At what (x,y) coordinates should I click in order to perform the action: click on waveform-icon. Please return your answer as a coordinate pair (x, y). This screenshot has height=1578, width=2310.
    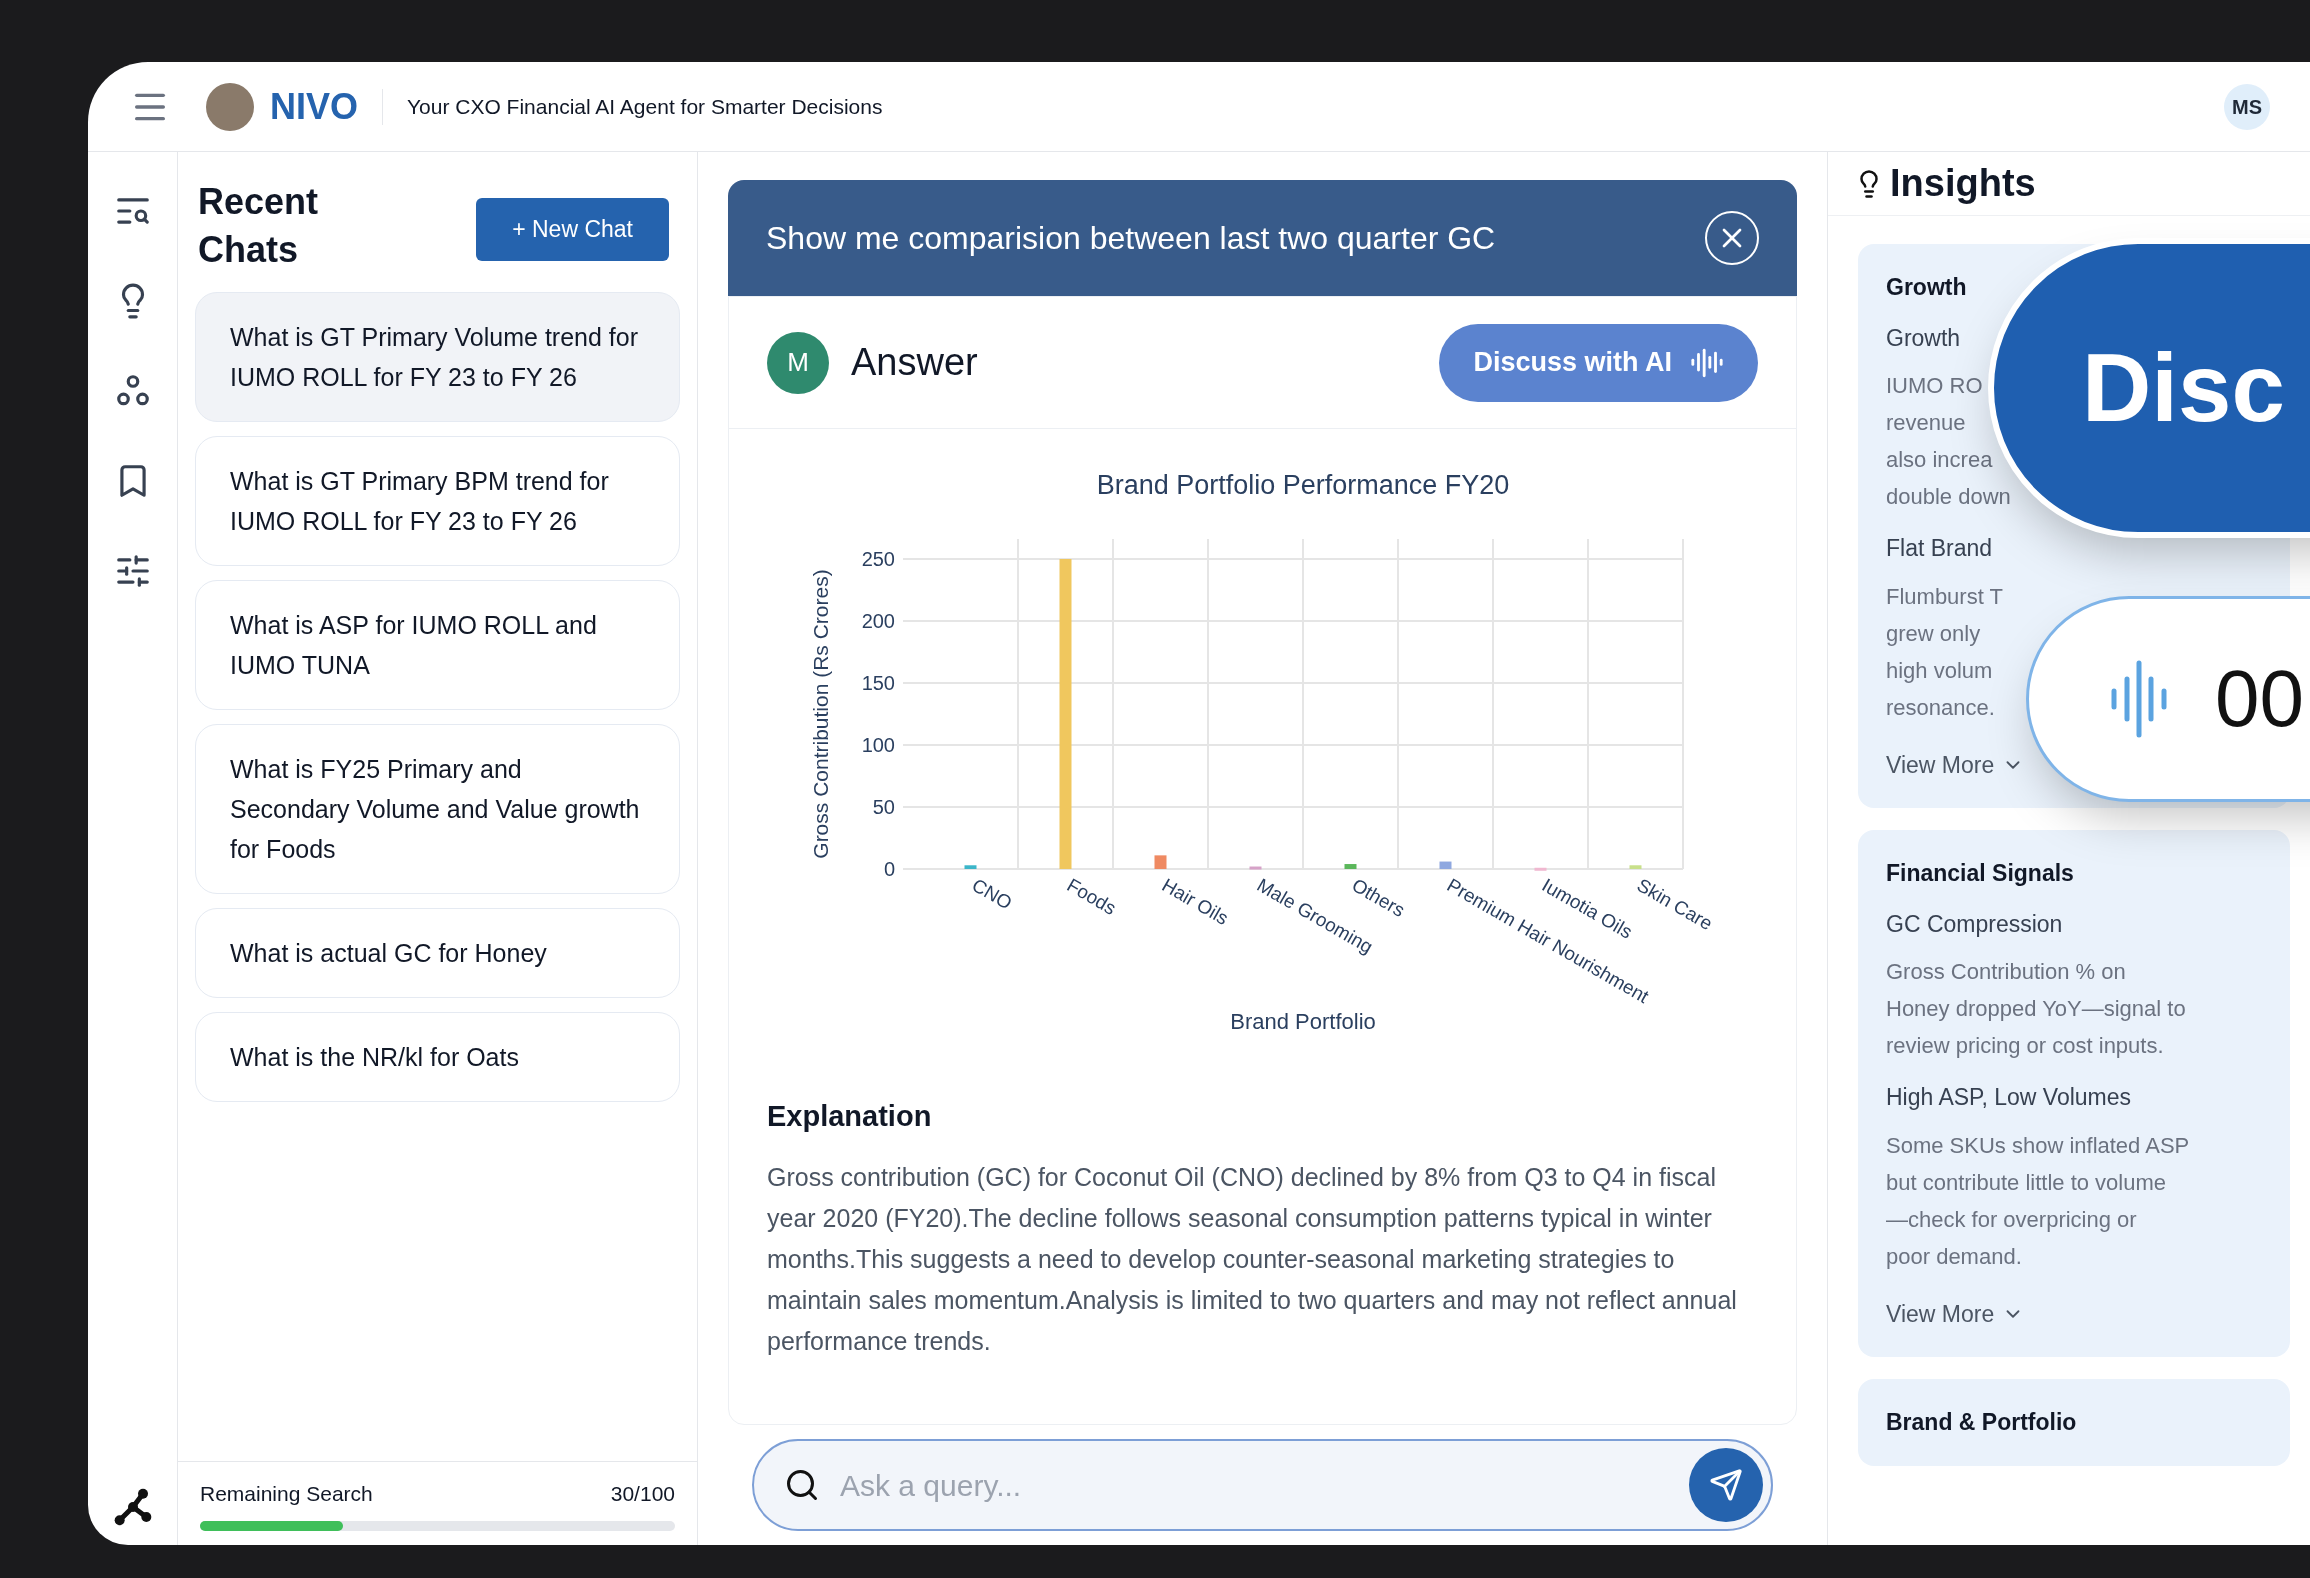
    Looking at the image, I should click on (2139, 699).